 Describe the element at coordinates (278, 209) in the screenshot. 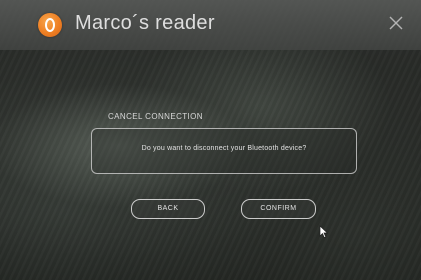

I see `confirm-button: CONFIRM` at that location.